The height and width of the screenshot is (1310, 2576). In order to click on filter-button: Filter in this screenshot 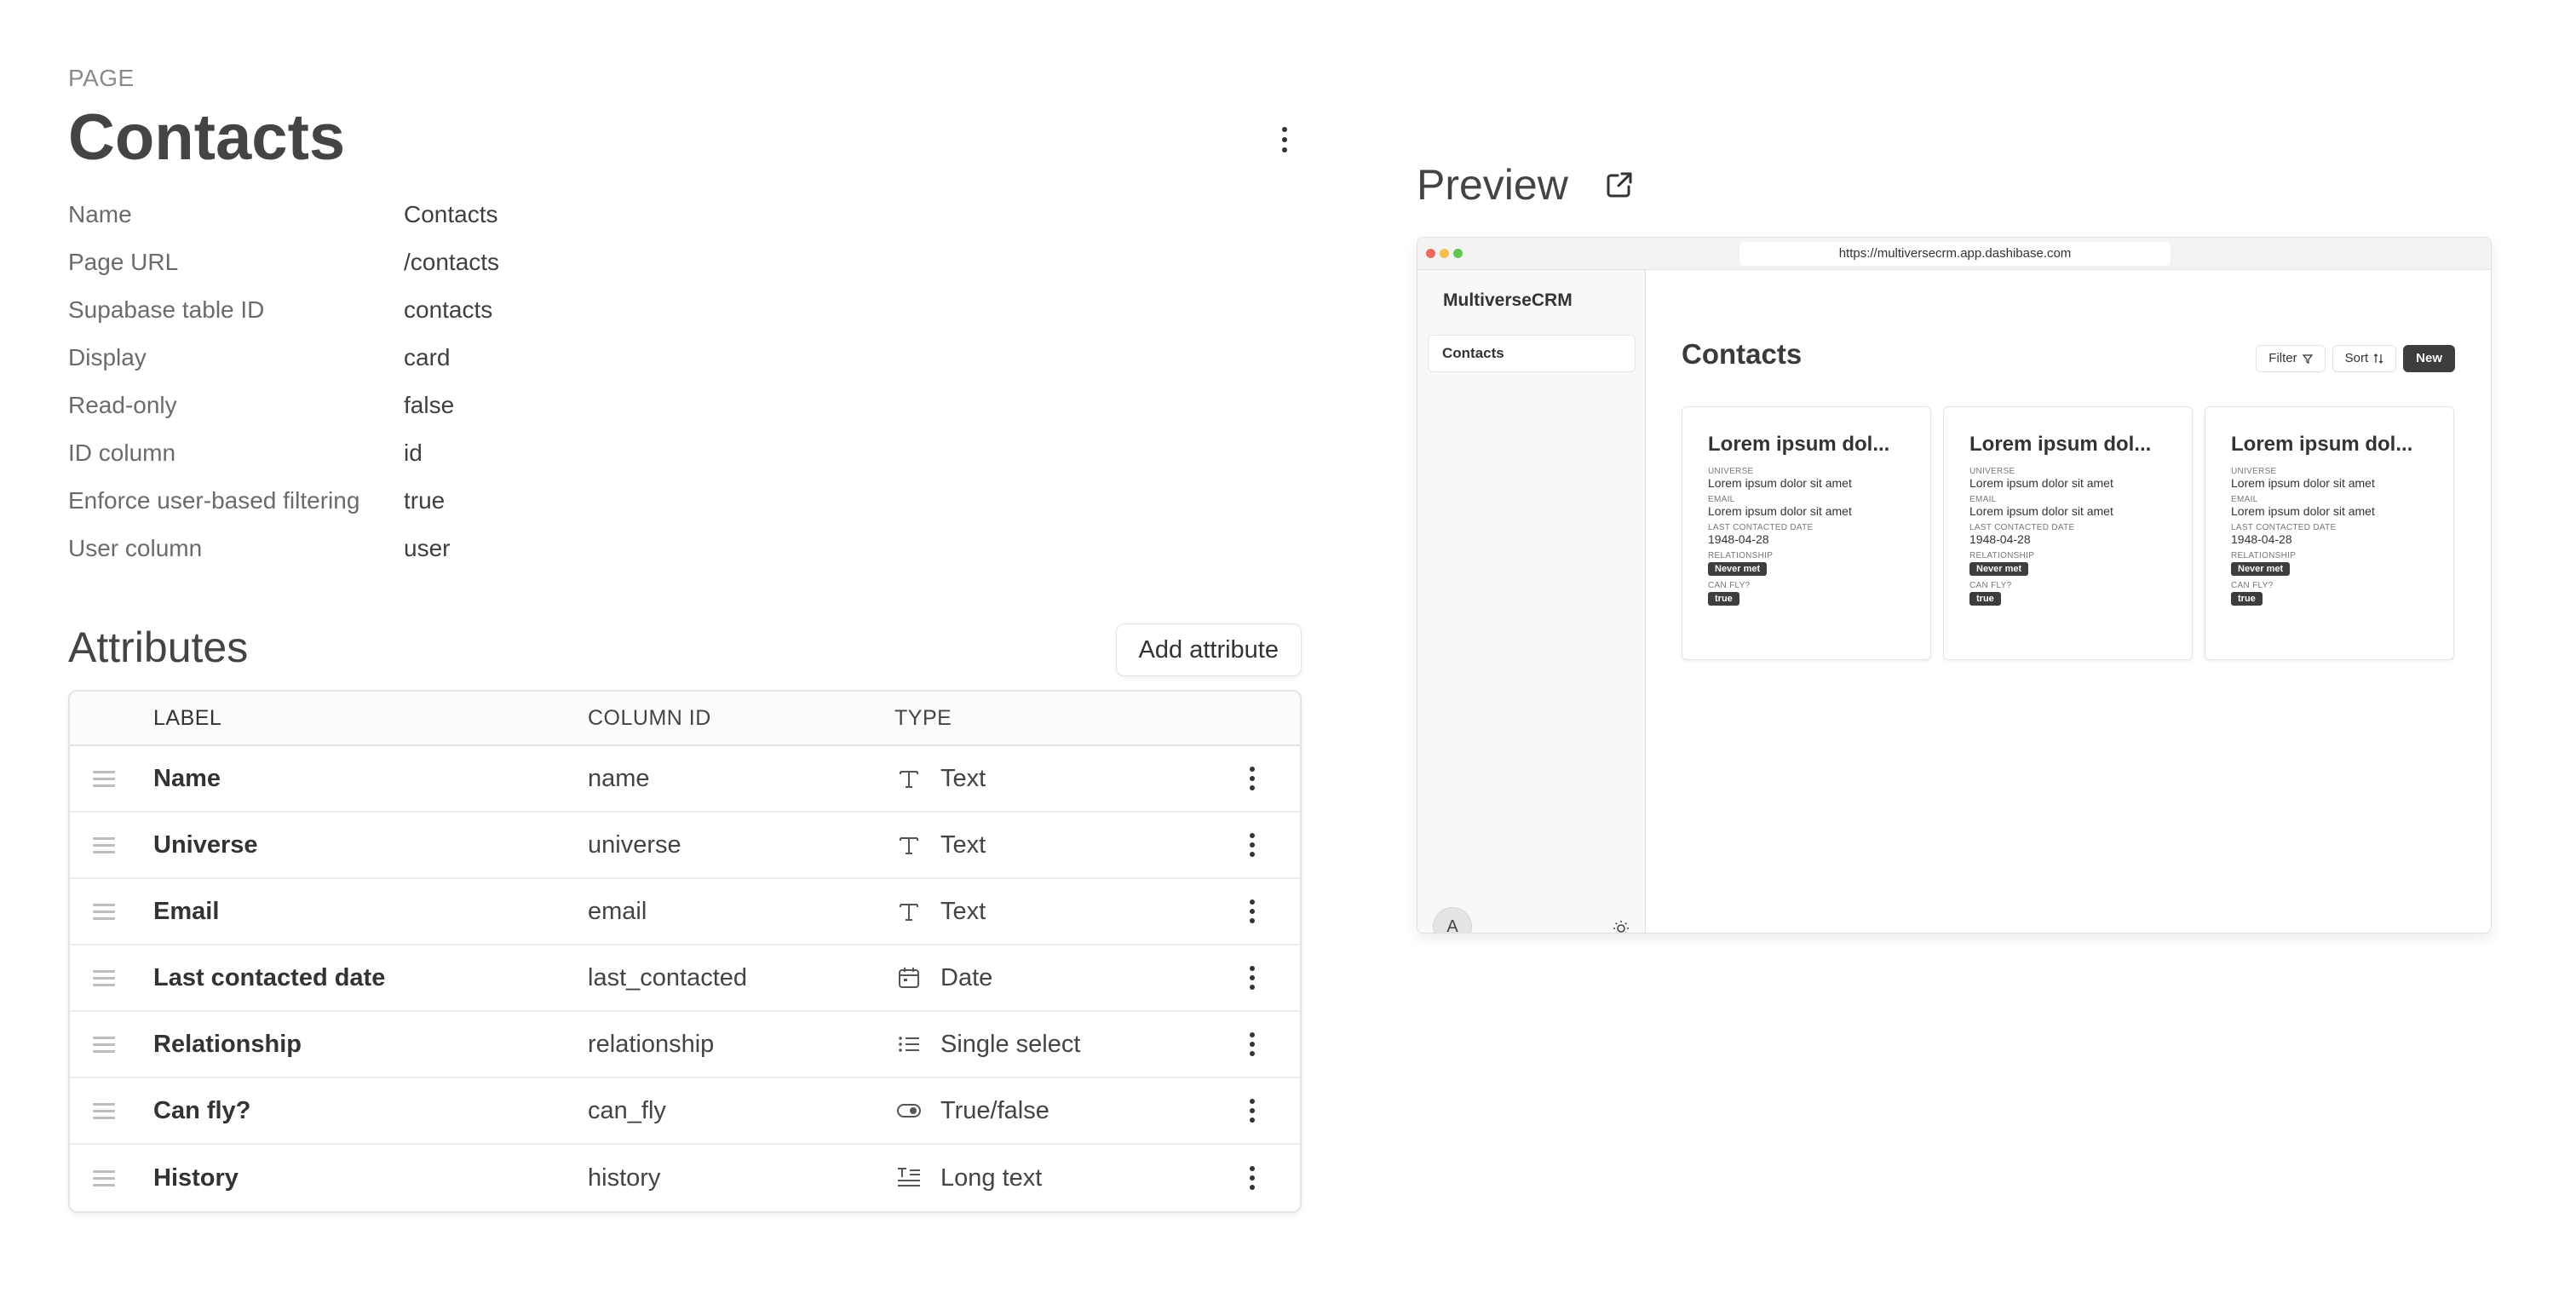, I will do `click(2291, 358)`.